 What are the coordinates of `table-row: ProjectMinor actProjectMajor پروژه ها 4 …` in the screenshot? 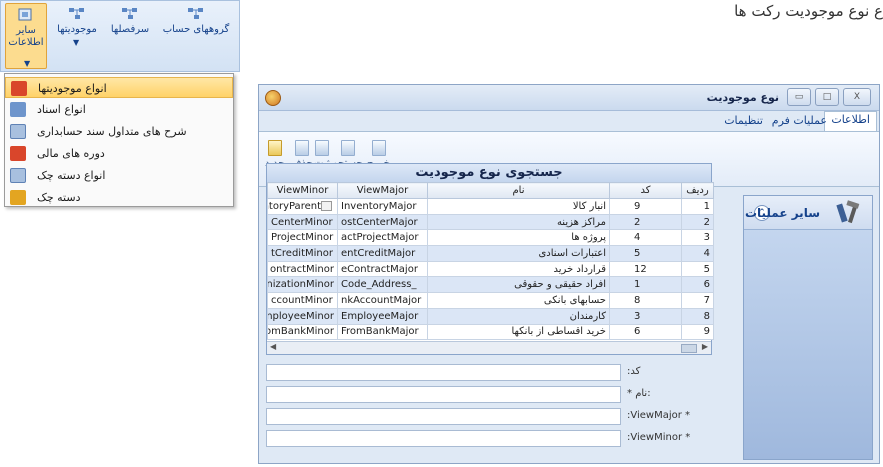 It's located at (490, 238).